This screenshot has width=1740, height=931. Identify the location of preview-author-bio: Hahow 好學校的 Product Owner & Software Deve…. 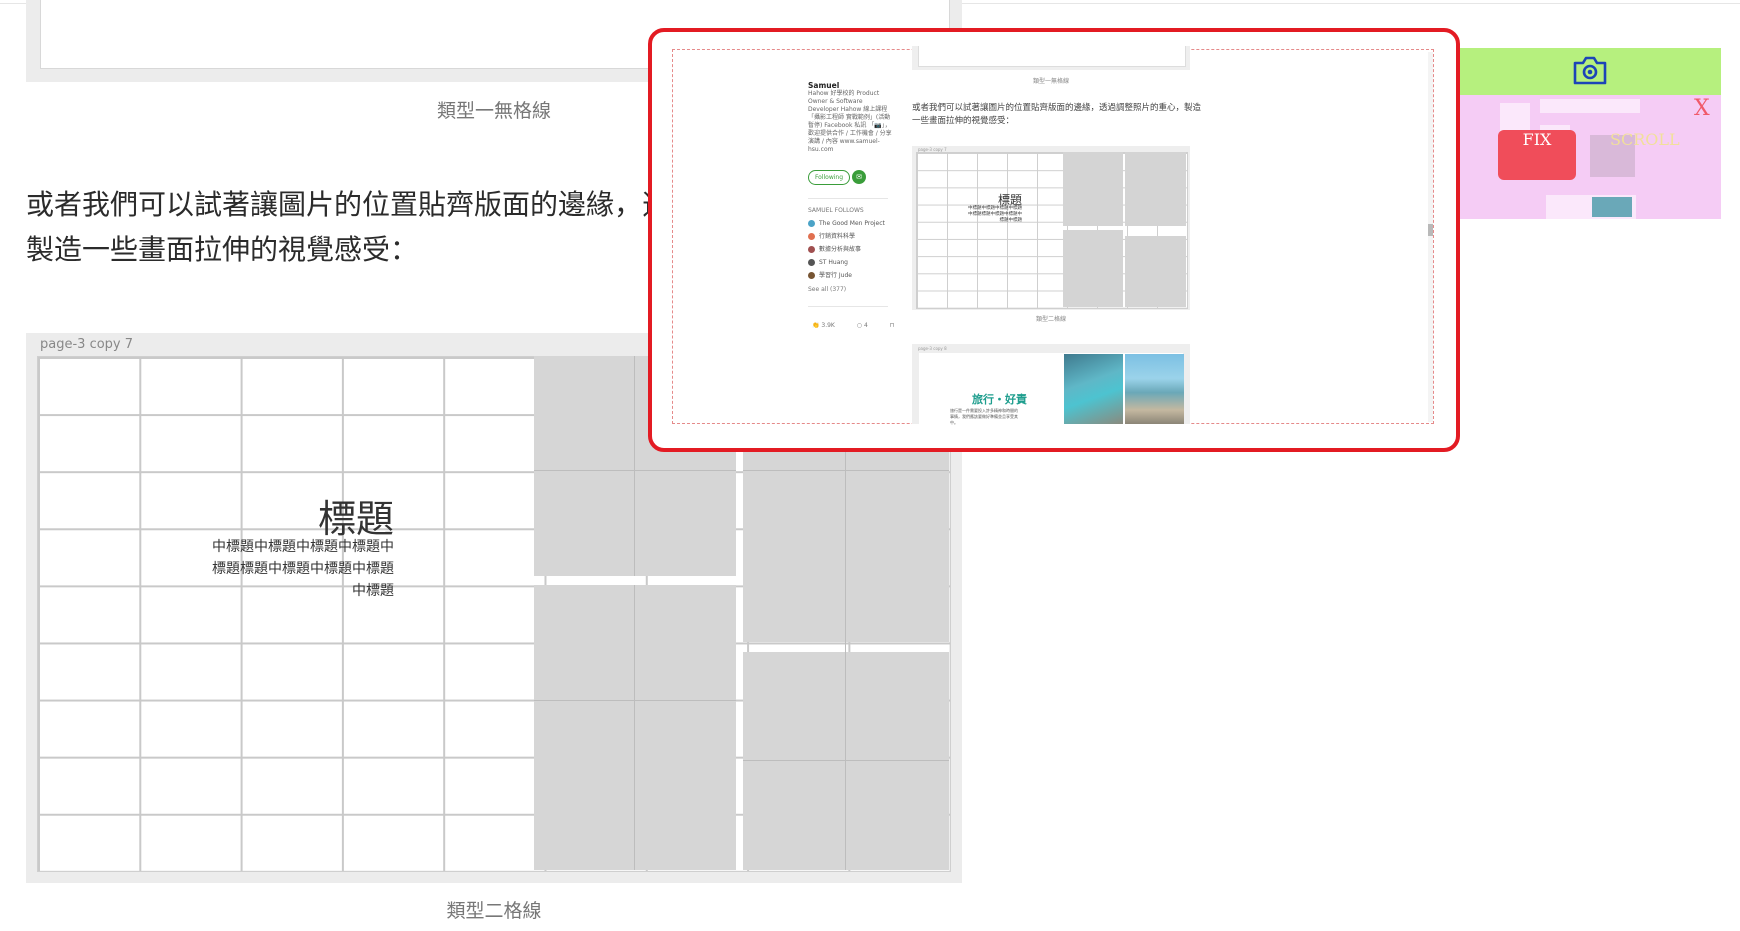
(850, 121).